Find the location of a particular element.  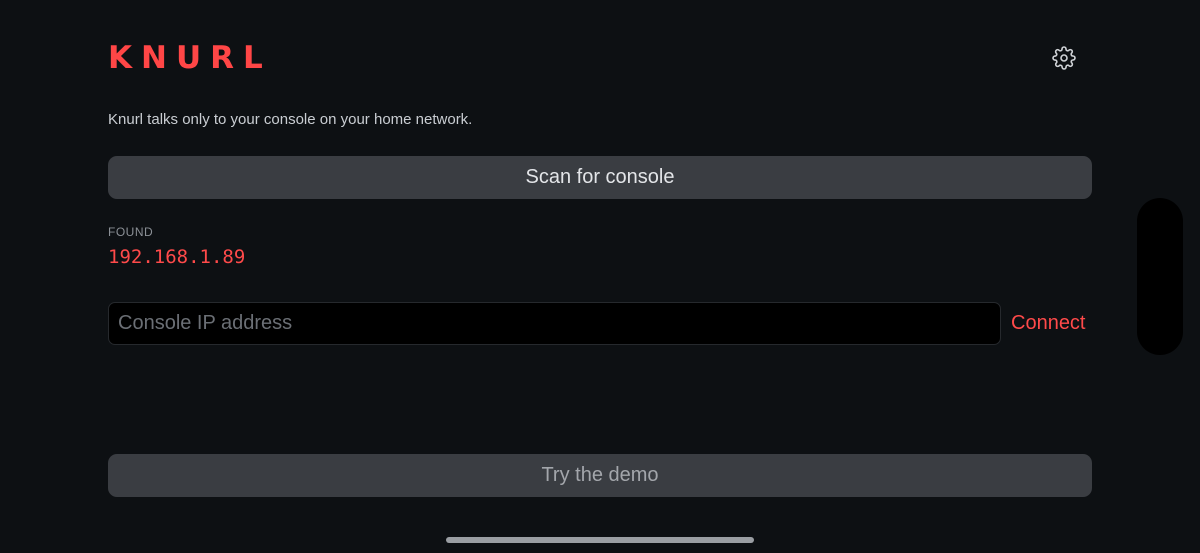

try-demo-button: Try the demo is located at coordinates (600, 475).